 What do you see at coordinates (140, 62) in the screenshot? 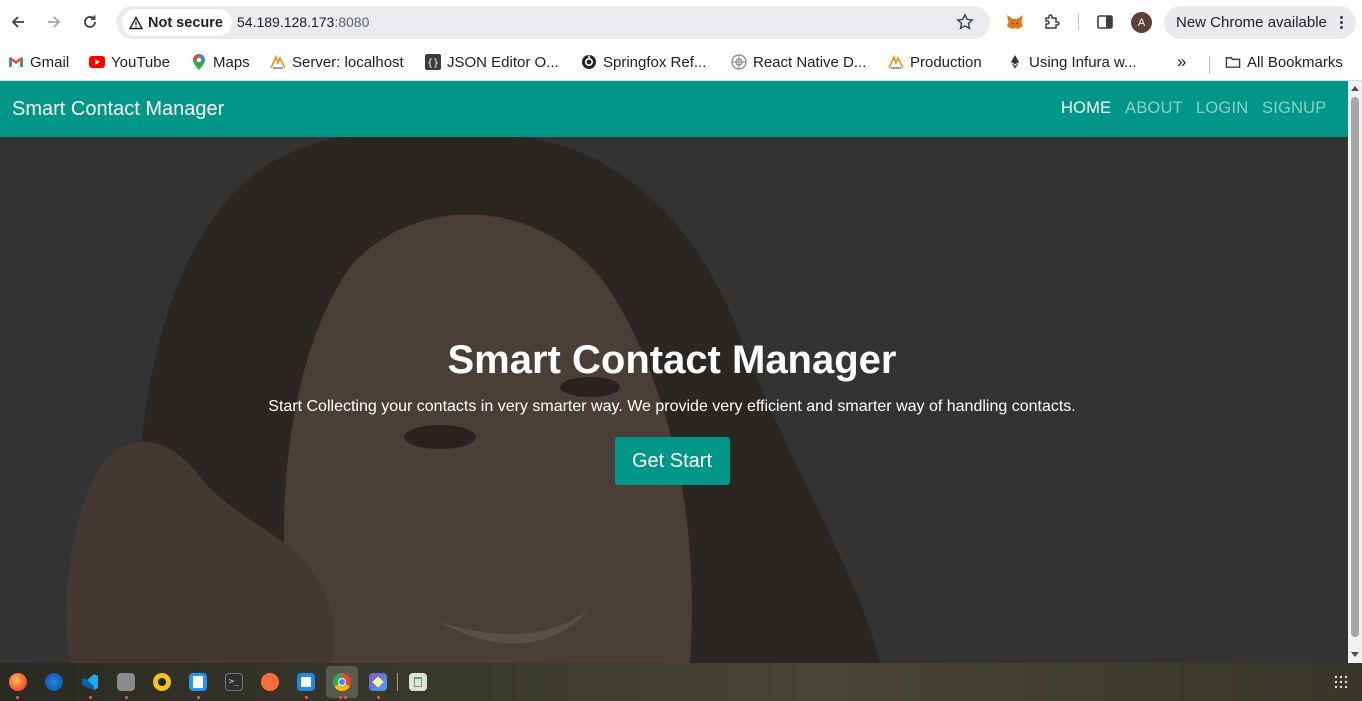
I see `bookmark-label: YouTube` at bounding box center [140, 62].